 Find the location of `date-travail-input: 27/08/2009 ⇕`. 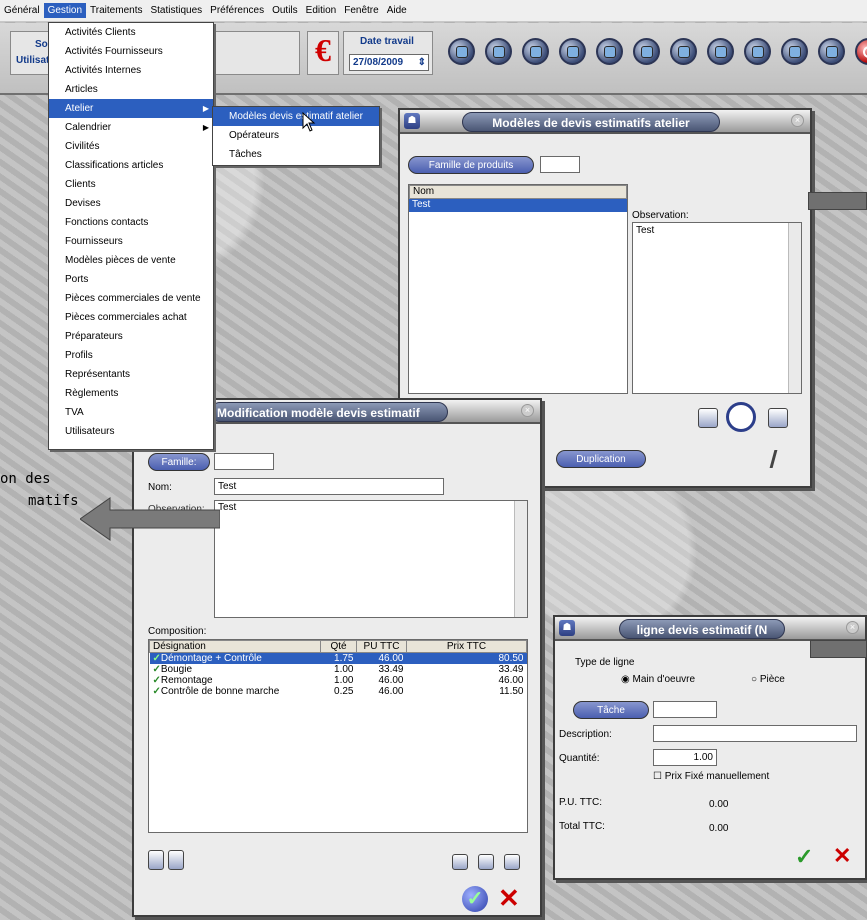

date-travail-input: 27/08/2009 ⇕ is located at coordinates (389, 62).